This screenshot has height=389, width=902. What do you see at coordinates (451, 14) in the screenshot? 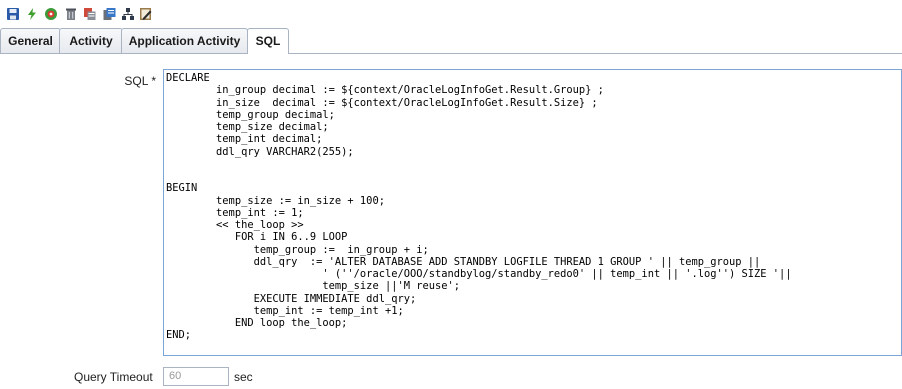
I see `toolbar` at bounding box center [451, 14].